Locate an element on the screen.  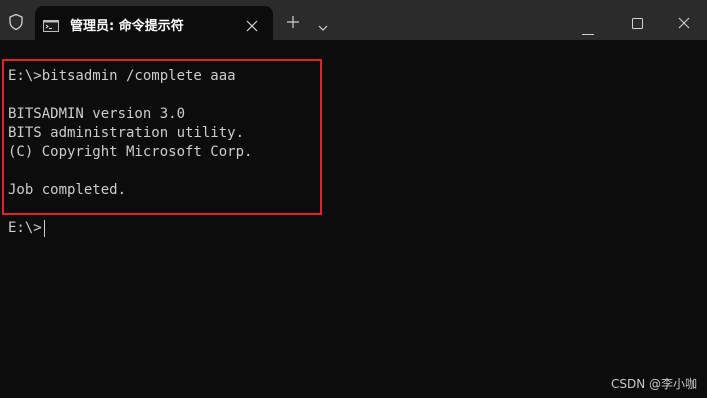
close-tab-icon is located at coordinates (252, 24).